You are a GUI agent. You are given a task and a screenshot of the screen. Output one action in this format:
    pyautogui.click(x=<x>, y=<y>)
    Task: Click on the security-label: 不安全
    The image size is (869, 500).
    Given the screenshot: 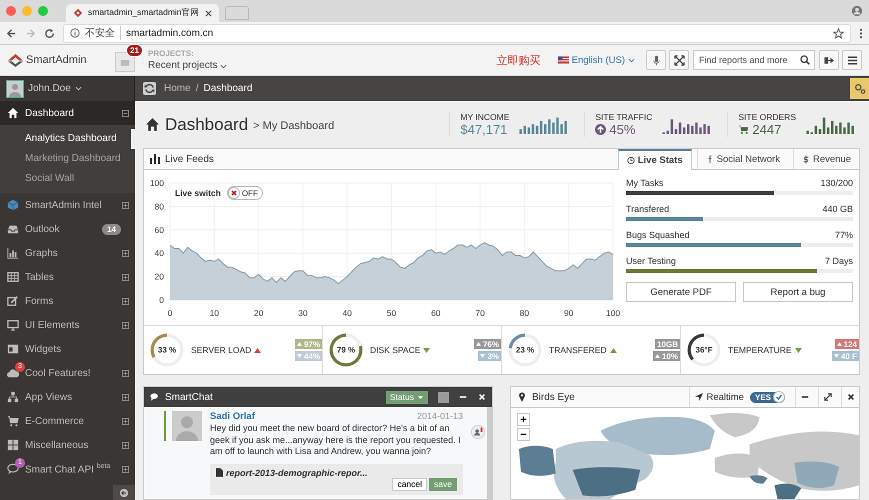 What is the action you would take?
    pyautogui.click(x=103, y=33)
    